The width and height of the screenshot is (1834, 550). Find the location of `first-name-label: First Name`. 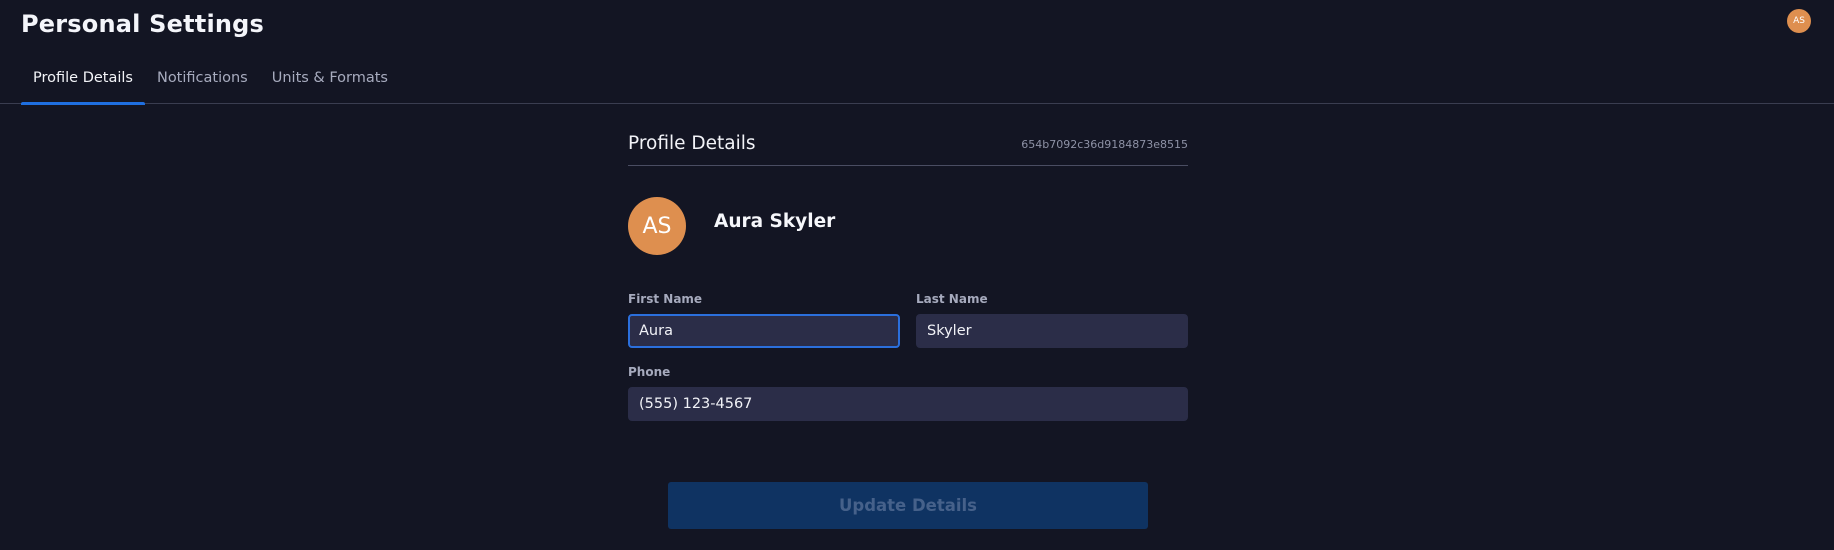

first-name-label: First Name is located at coordinates (665, 299).